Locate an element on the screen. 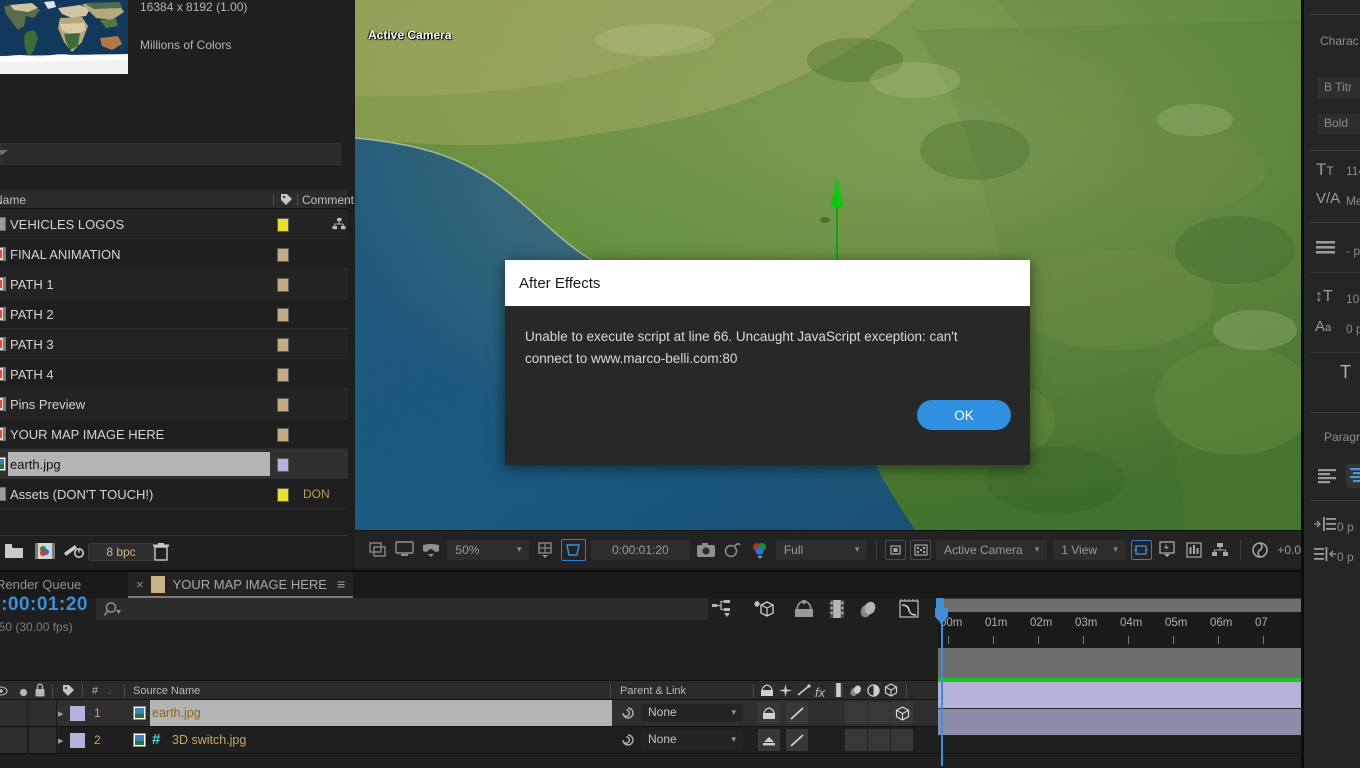  project-item-namebox: Assets (DON'T TOUCH!) is located at coordinates (139, 494).